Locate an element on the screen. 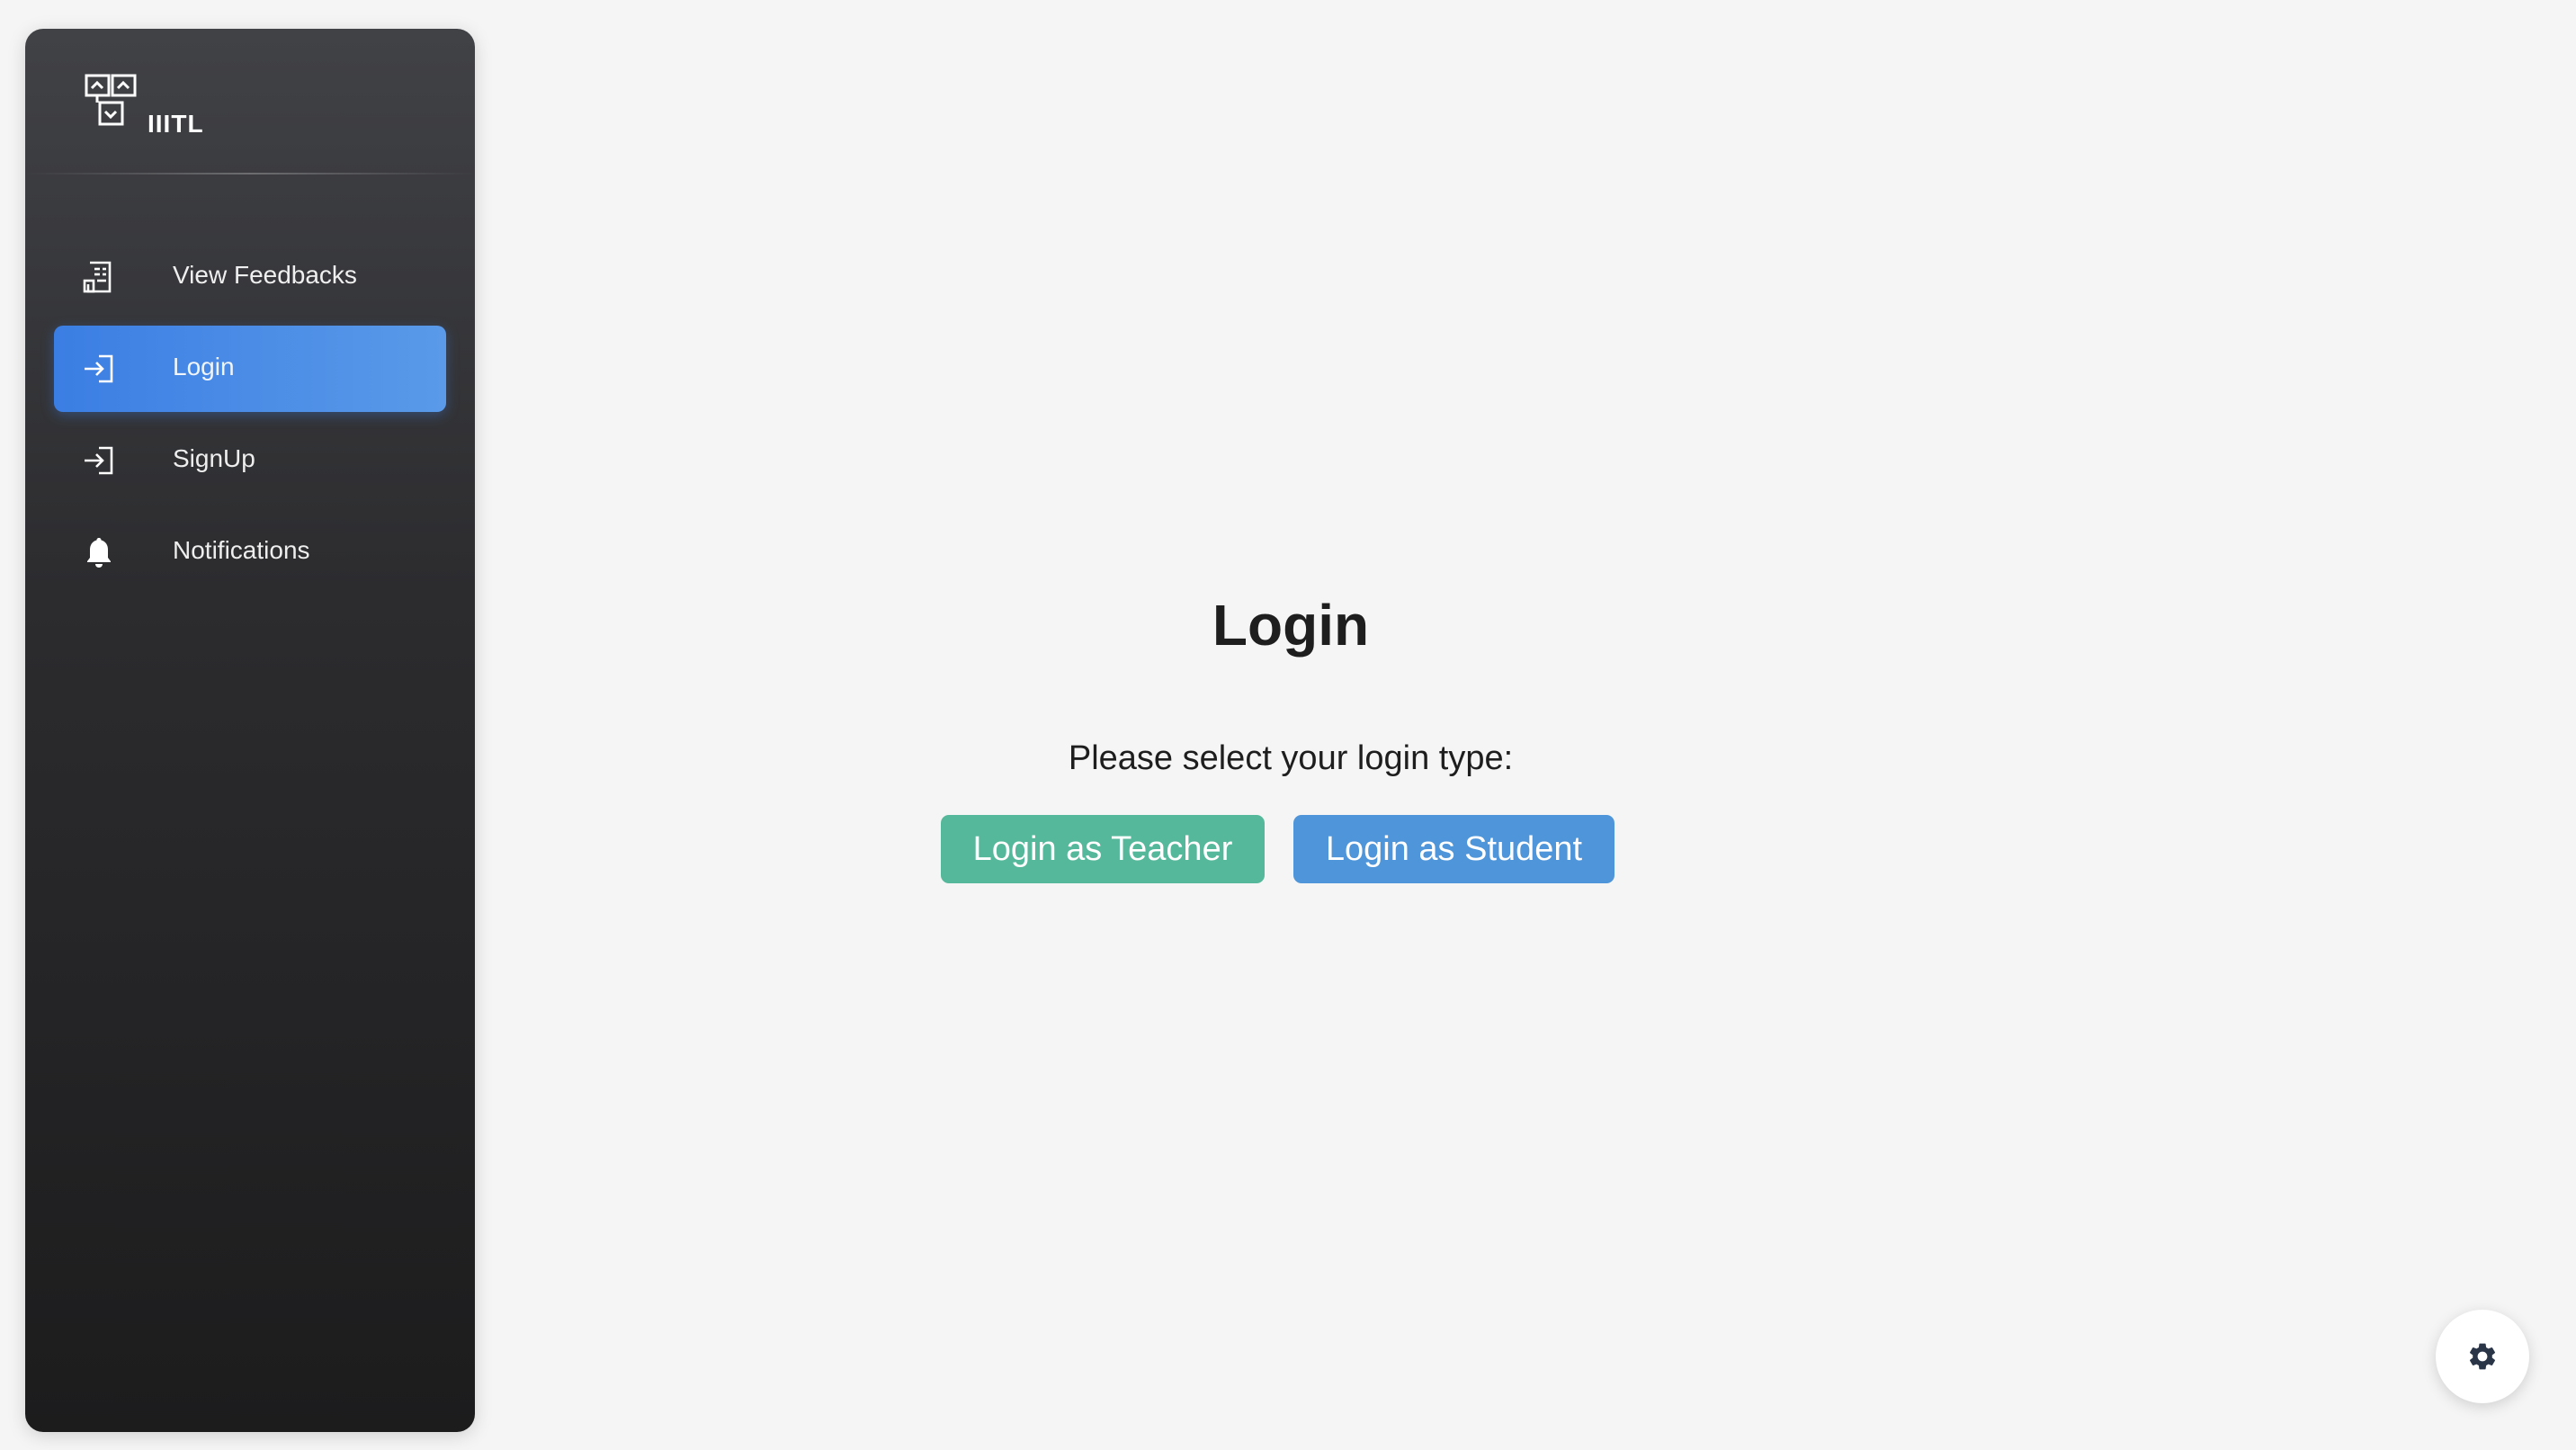  settings-button is located at coordinates (2482, 1356).